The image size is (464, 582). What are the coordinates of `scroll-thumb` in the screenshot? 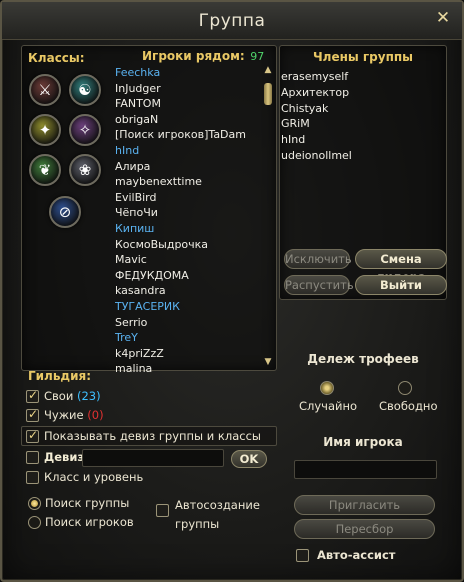 It's located at (268, 94).